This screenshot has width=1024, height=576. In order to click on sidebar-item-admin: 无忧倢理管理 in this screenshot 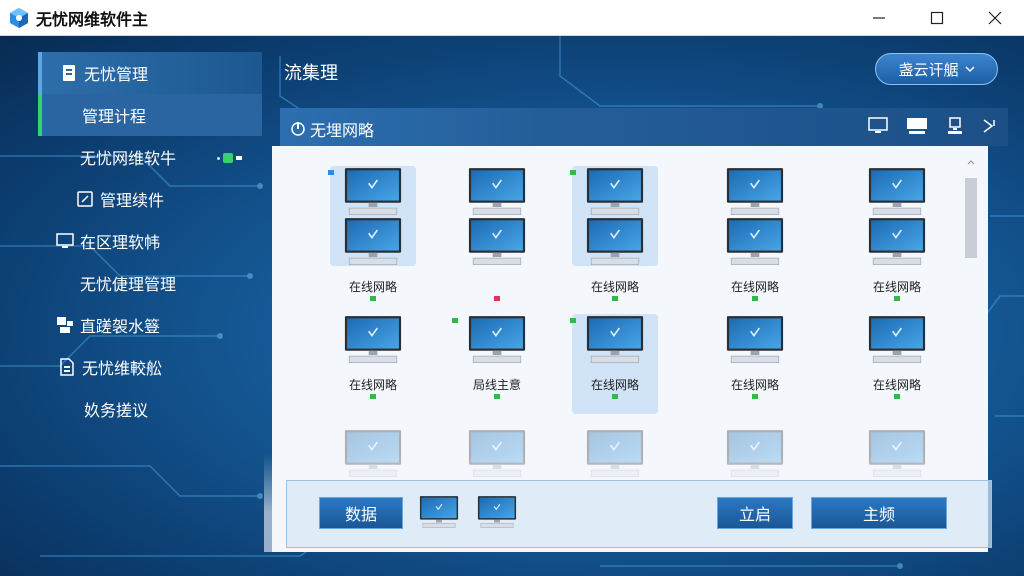, I will do `click(150, 283)`.